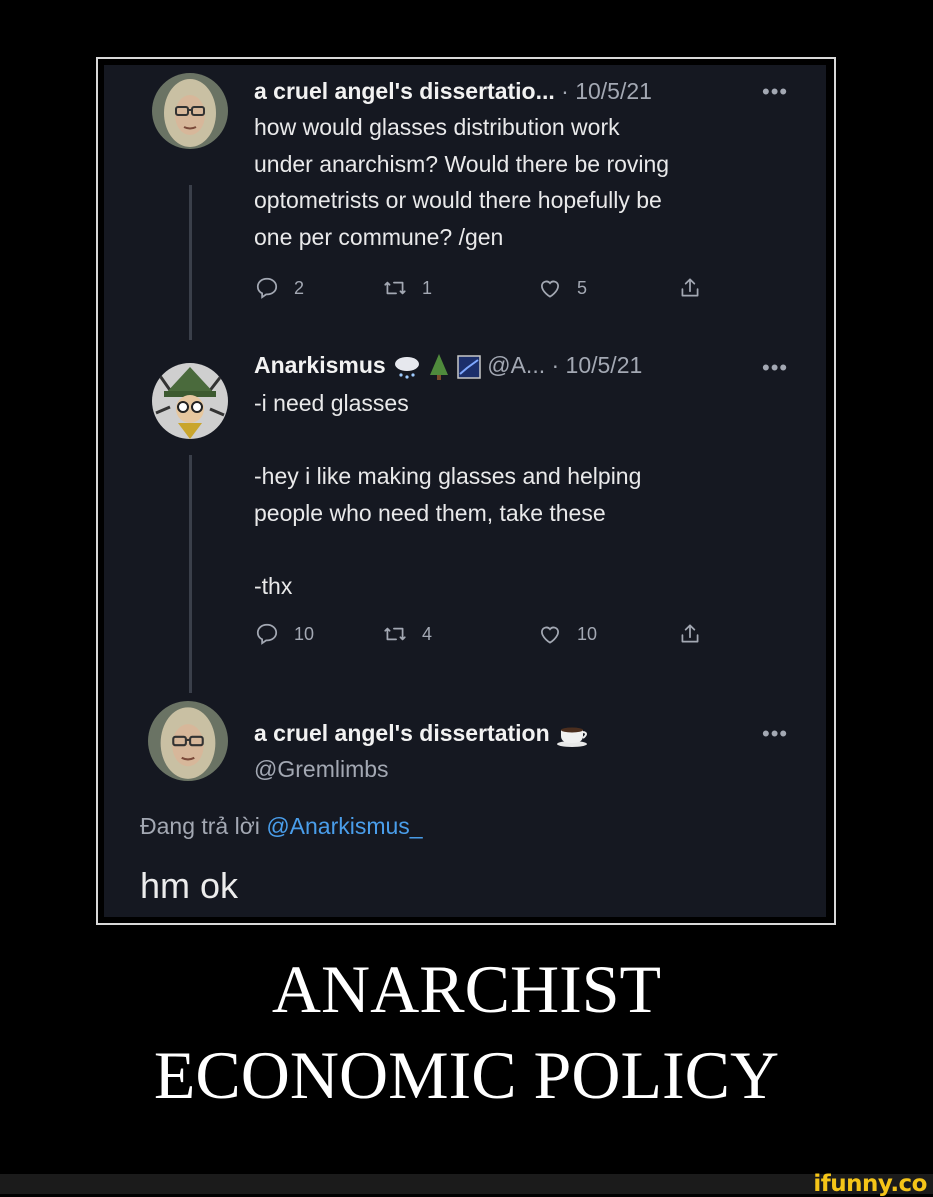 This screenshot has height=1197, width=933. What do you see at coordinates (427, 287) in the screenshot?
I see `retweet-count: 1` at bounding box center [427, 287].